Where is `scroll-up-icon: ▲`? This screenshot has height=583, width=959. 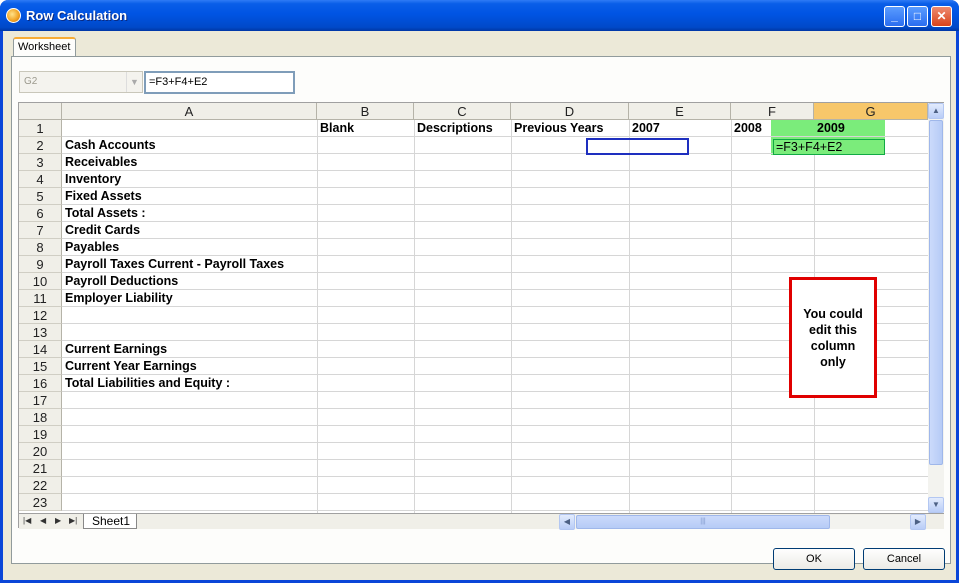 scroll-up-icon: ▲ is located at coordinates (936, 111).